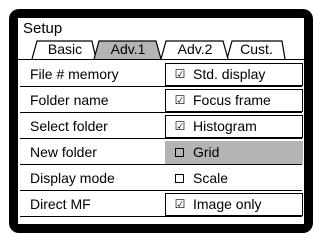 This screenshot has height=243, width=322. I want to click on menu-item-folder-name: Folder name, so click(95, 100).